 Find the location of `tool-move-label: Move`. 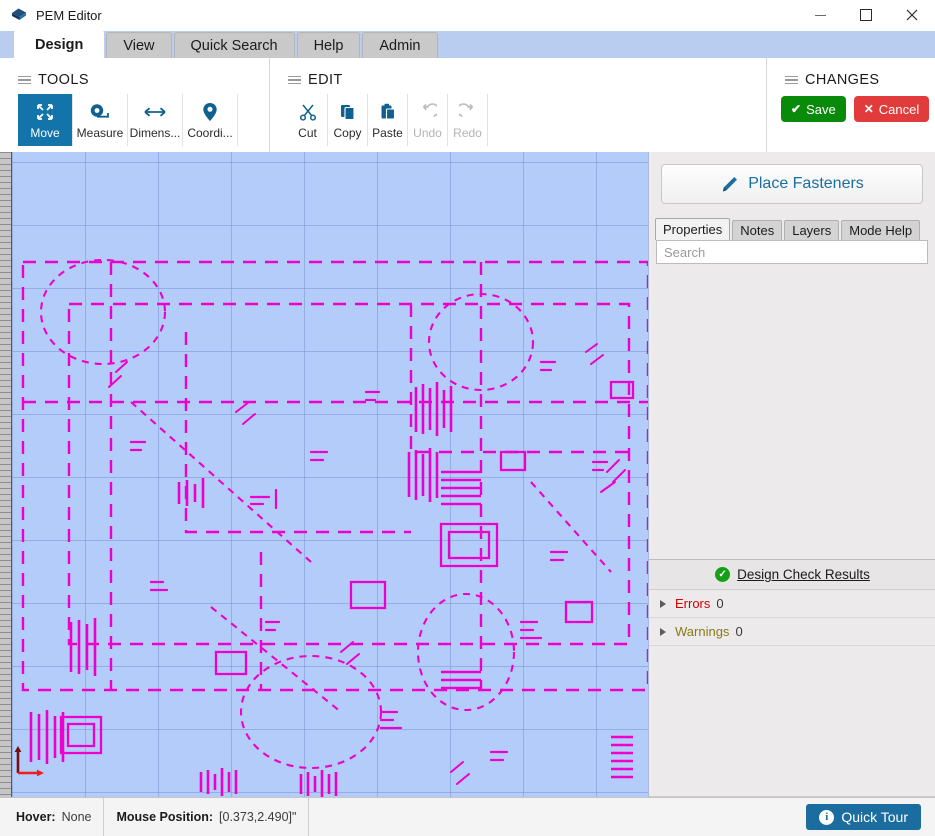

tool-move-label: Move is located at coordinates (45, 133).